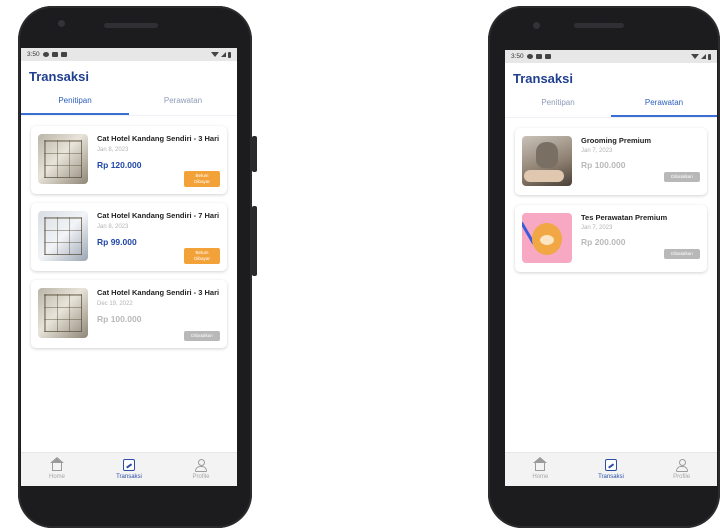 The image size is (720, 528). I want to click on item-name: Cat Hotel Kandang Sendiri - 7 Hari, so click(158, 215).